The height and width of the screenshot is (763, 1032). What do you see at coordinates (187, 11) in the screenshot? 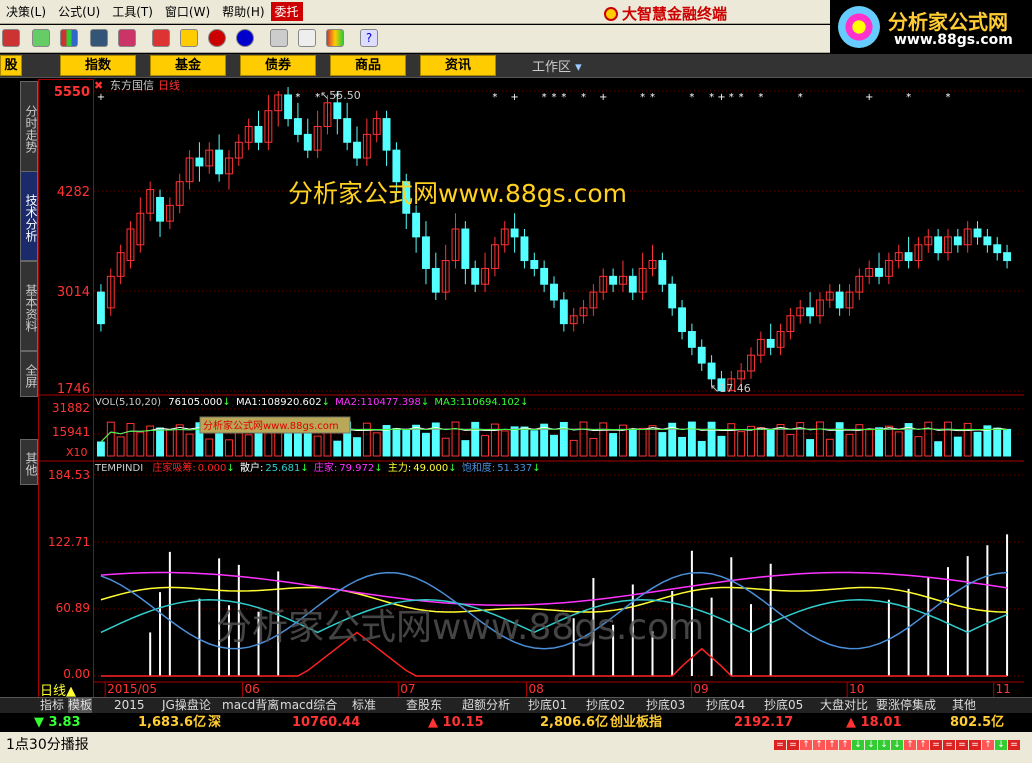
I see `menu-window: 窗口(W)` at bounding box center [187, 11].